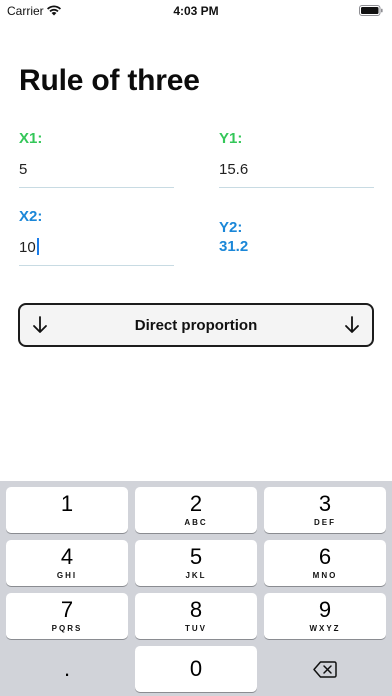 Image resolution: width=392 pixels, height=696 pixels. Describe the element at coordinates (196, 609) in the screenshot. I see `key-digit: 8` at that location.